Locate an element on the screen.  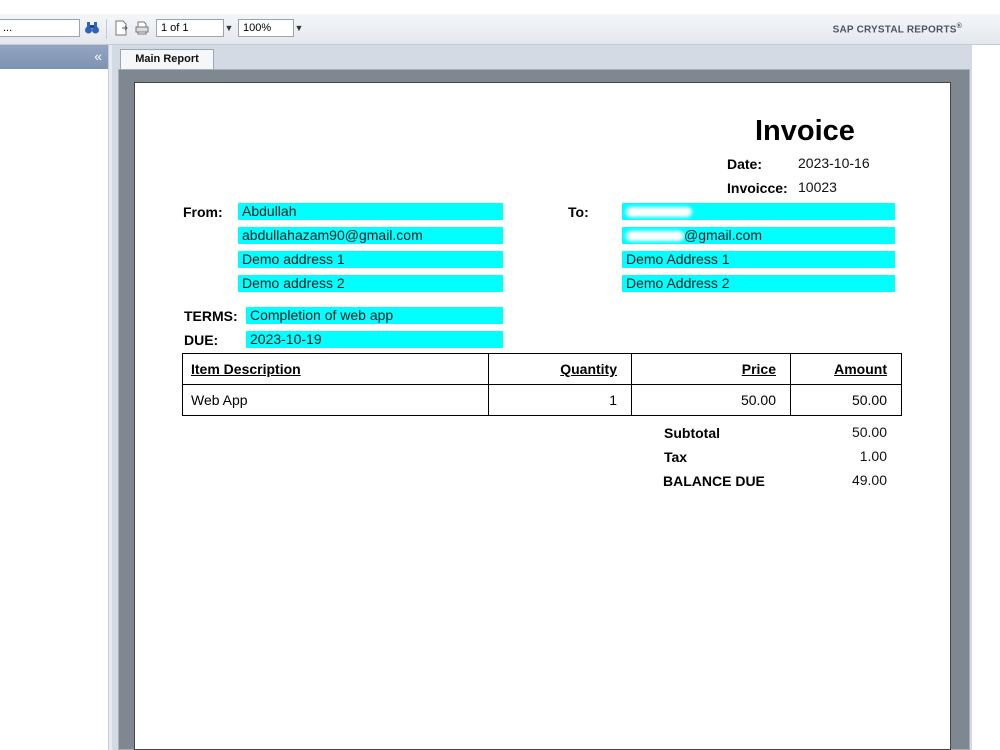
tab-main-report: Main Report is located at coordinates (167, 59).